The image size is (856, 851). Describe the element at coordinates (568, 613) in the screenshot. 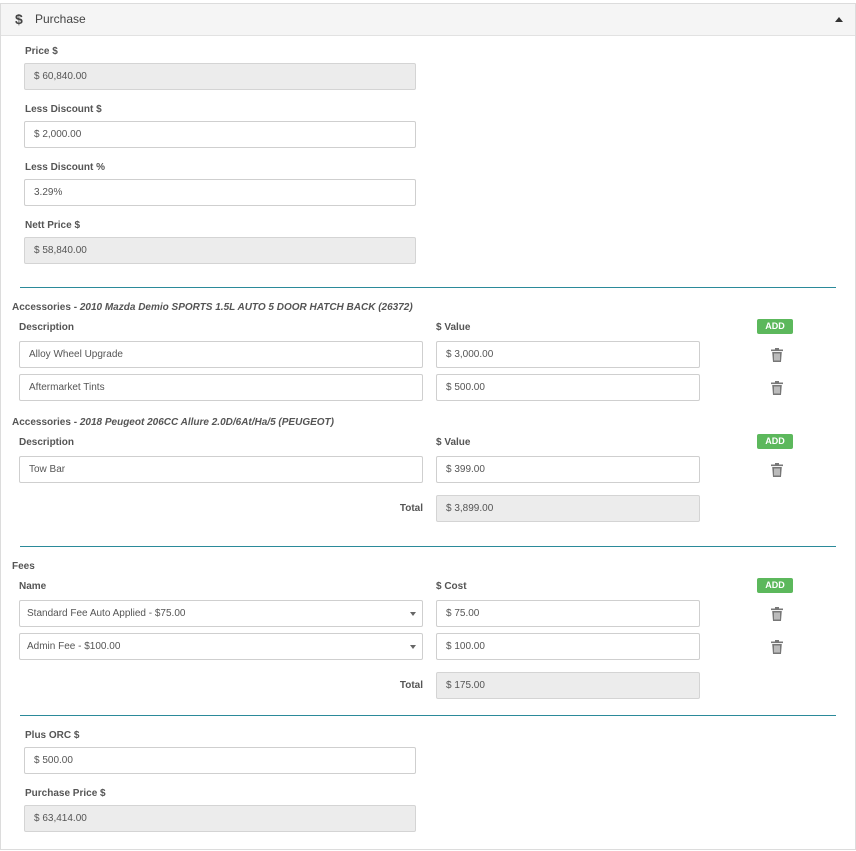

I see `fee-cost-input: $ 75.00` at that location.